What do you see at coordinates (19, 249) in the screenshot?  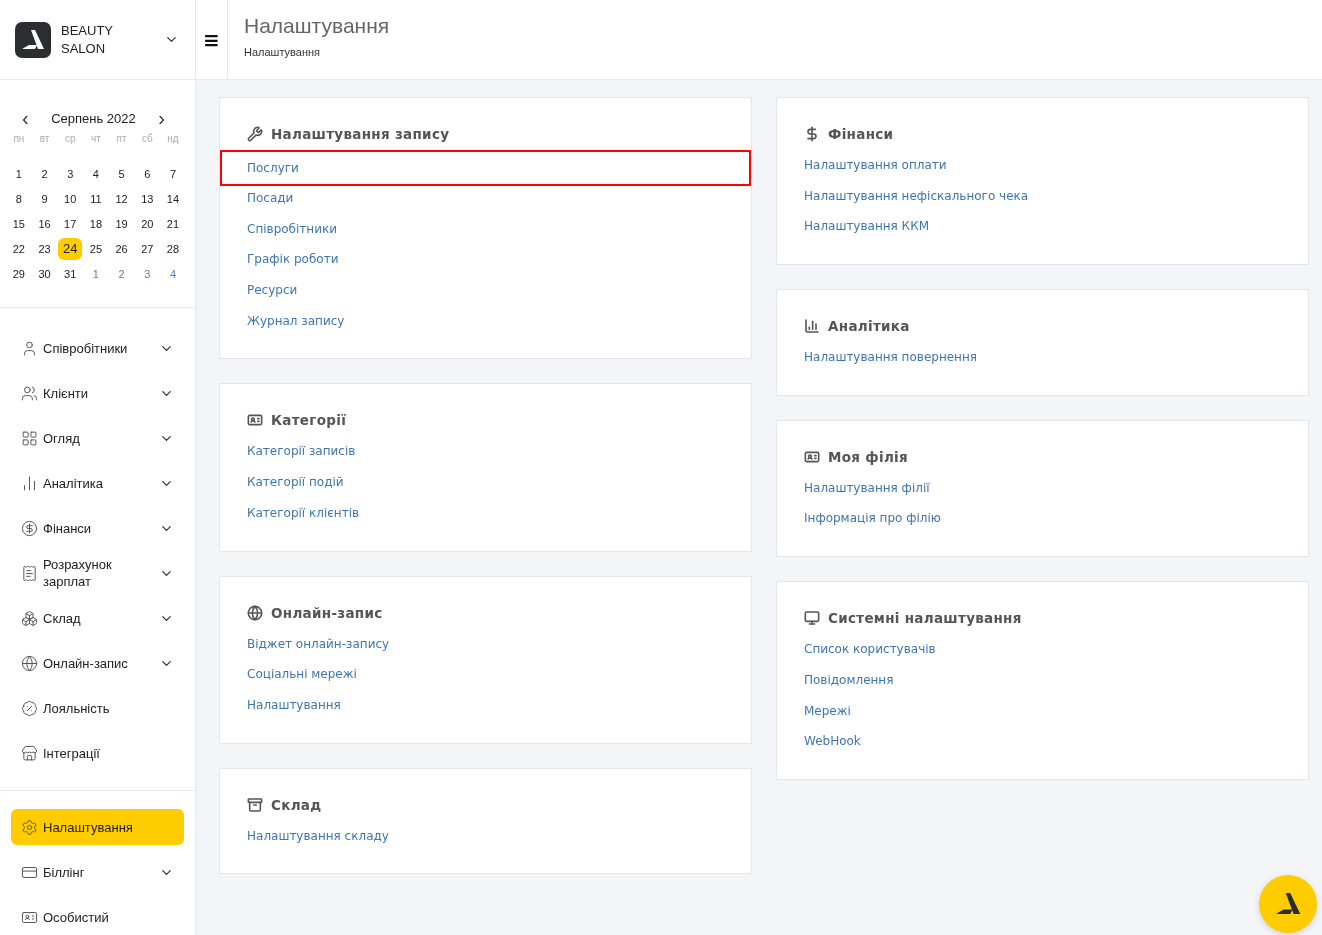 I see `calendar-day: 22` at bounding box center [19, 249].